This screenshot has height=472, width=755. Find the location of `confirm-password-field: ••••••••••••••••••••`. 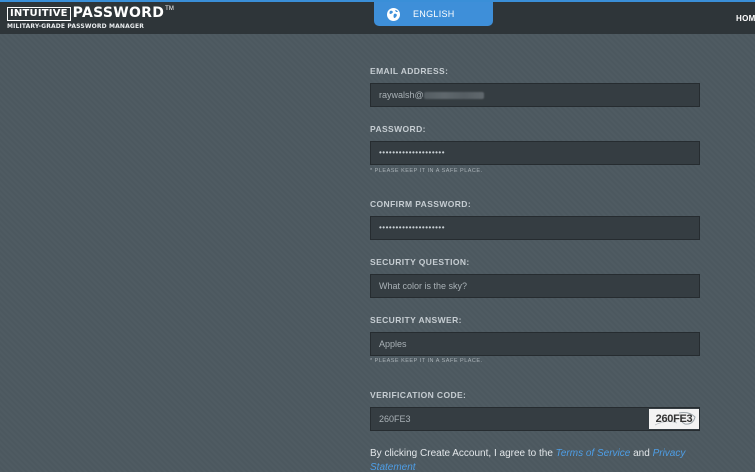

confirm-password-field: •••••••••••••••••••• is located at coordinates (535, 228).